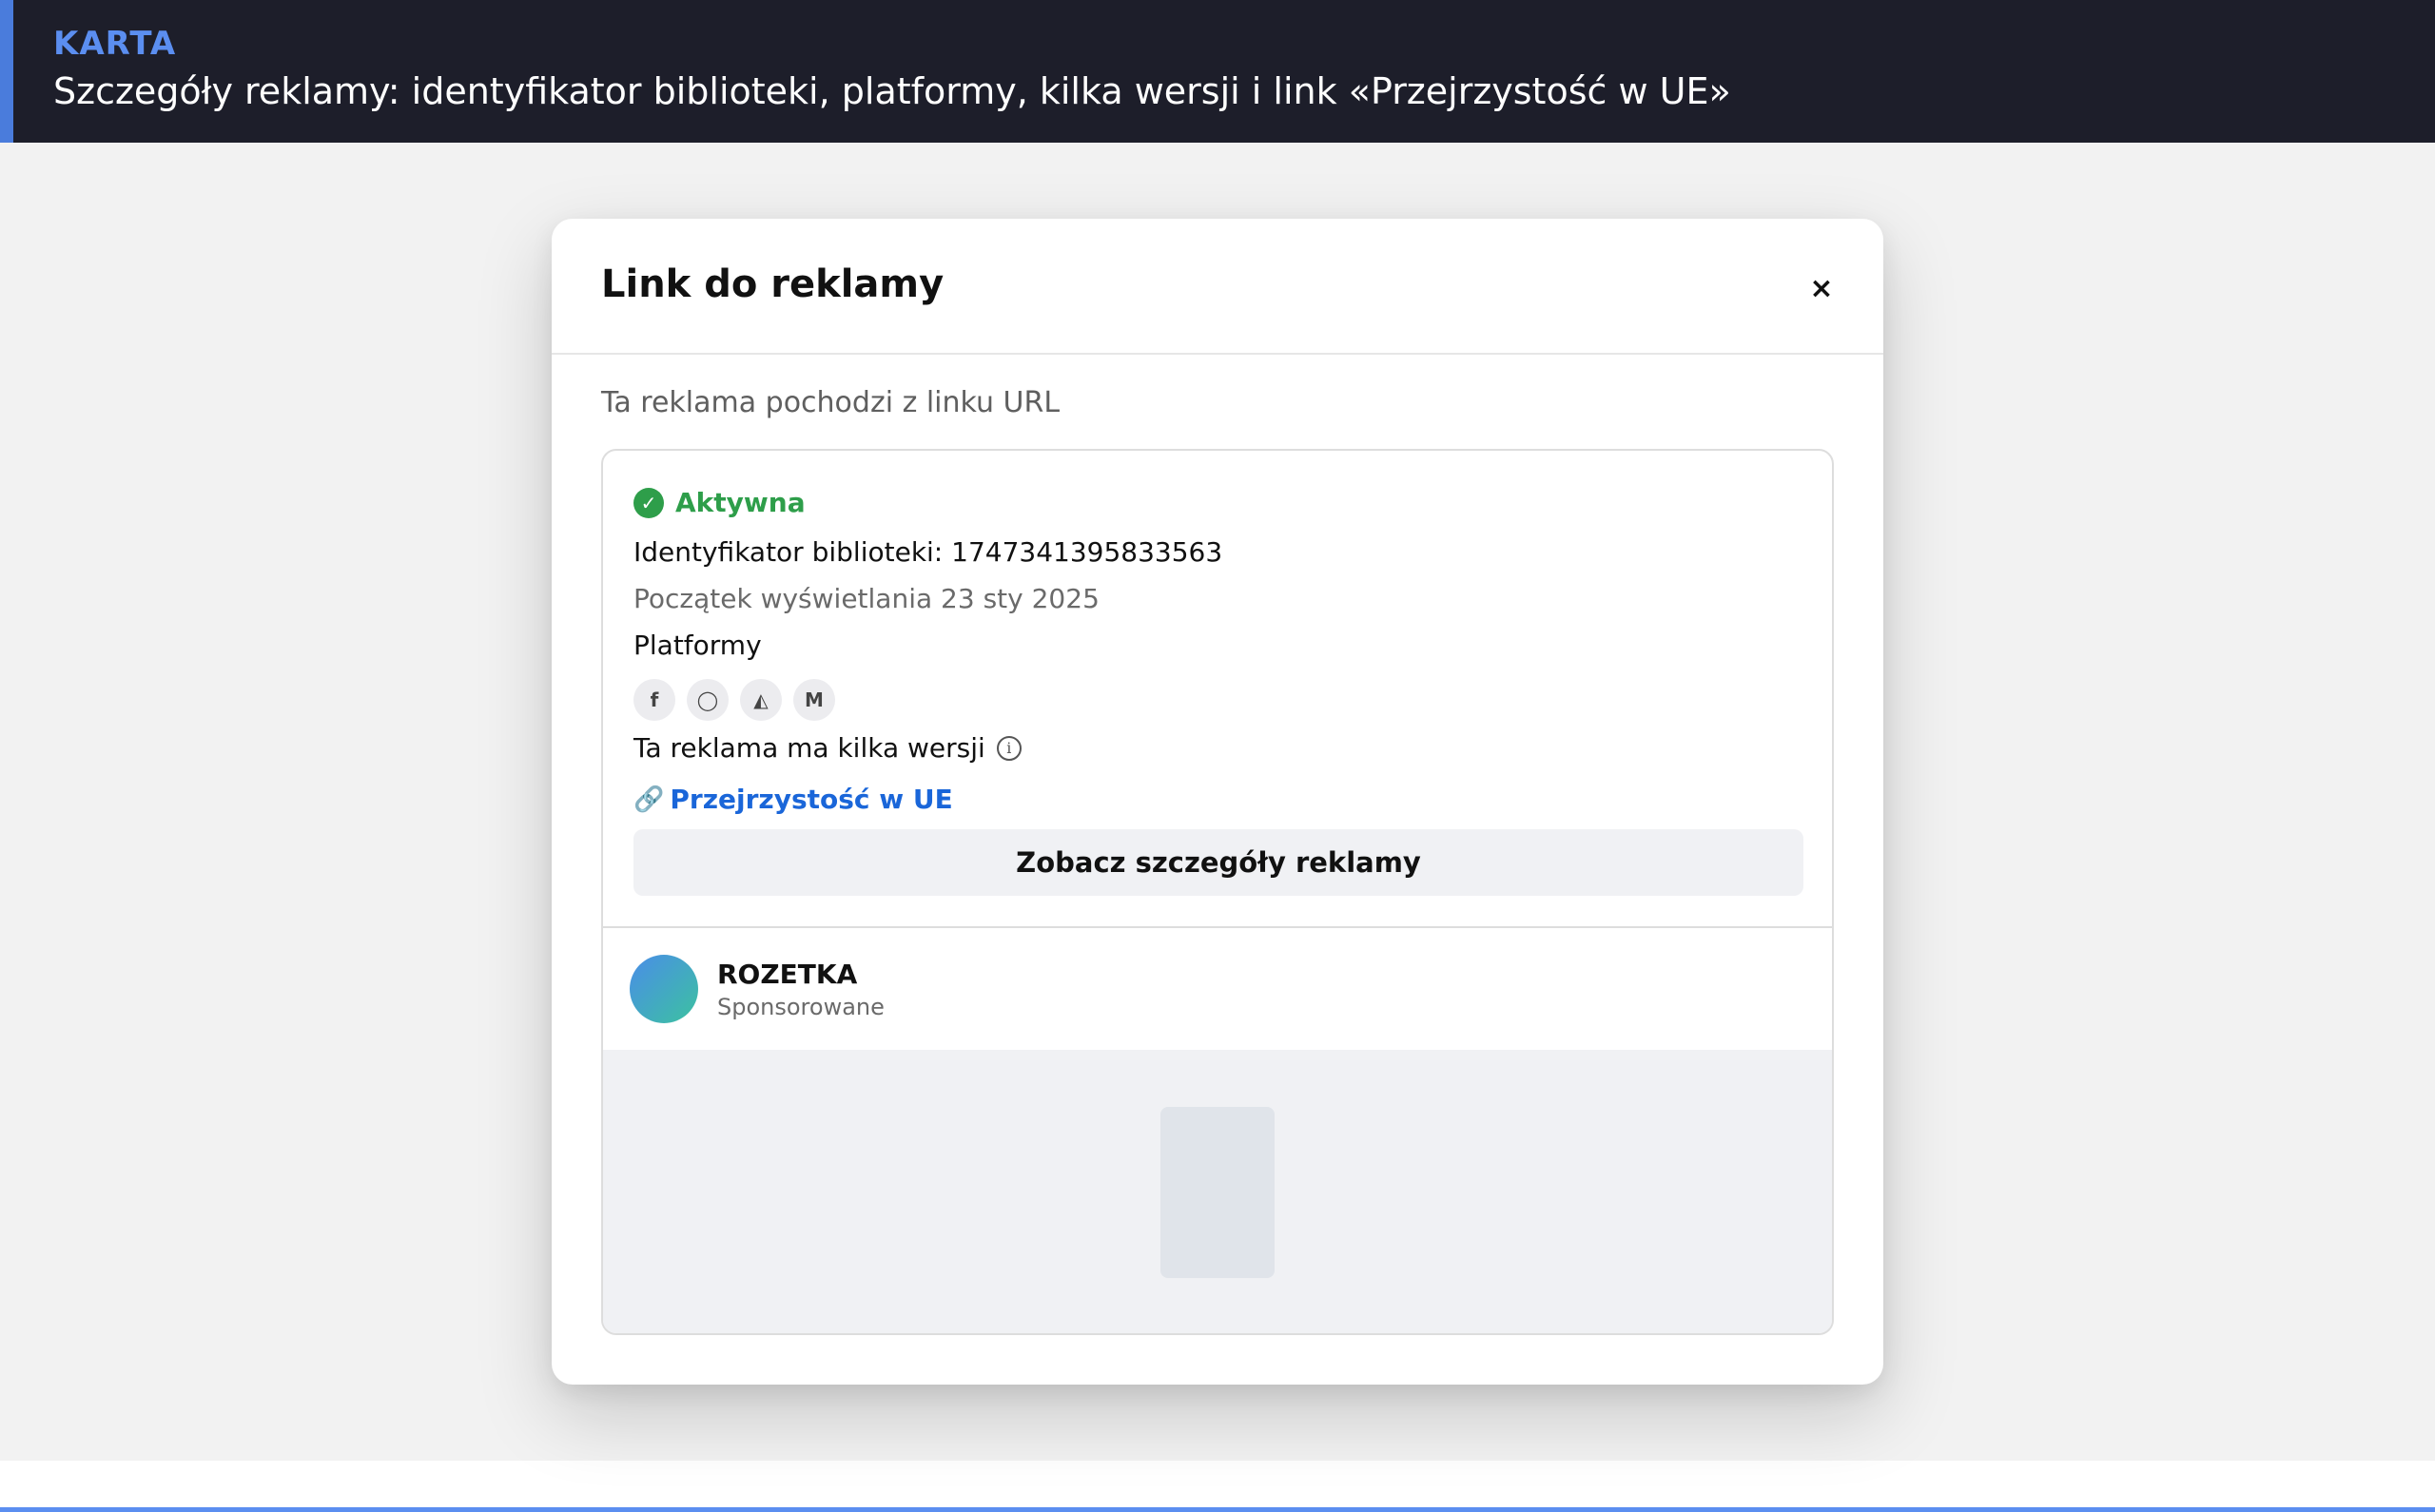 This screenshot has height=1512, width=2435. What do you see at coordinates (1217, 1509) in the screenshot?
I see `bottom-accent-line` at bounding box center [1217, 1509].